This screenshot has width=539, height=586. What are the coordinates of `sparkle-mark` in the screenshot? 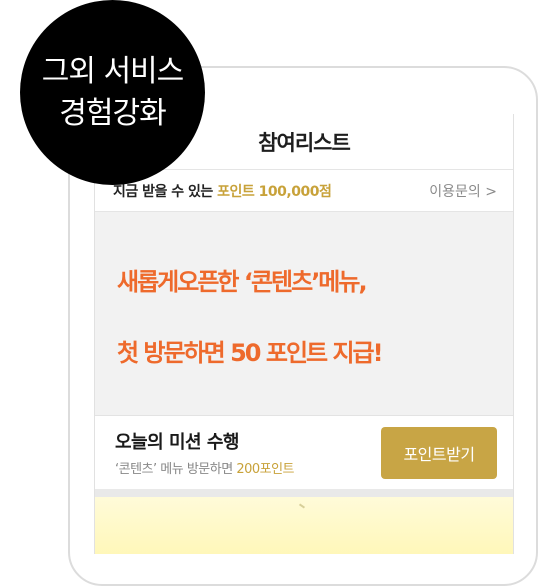 It's located at (302, 506).